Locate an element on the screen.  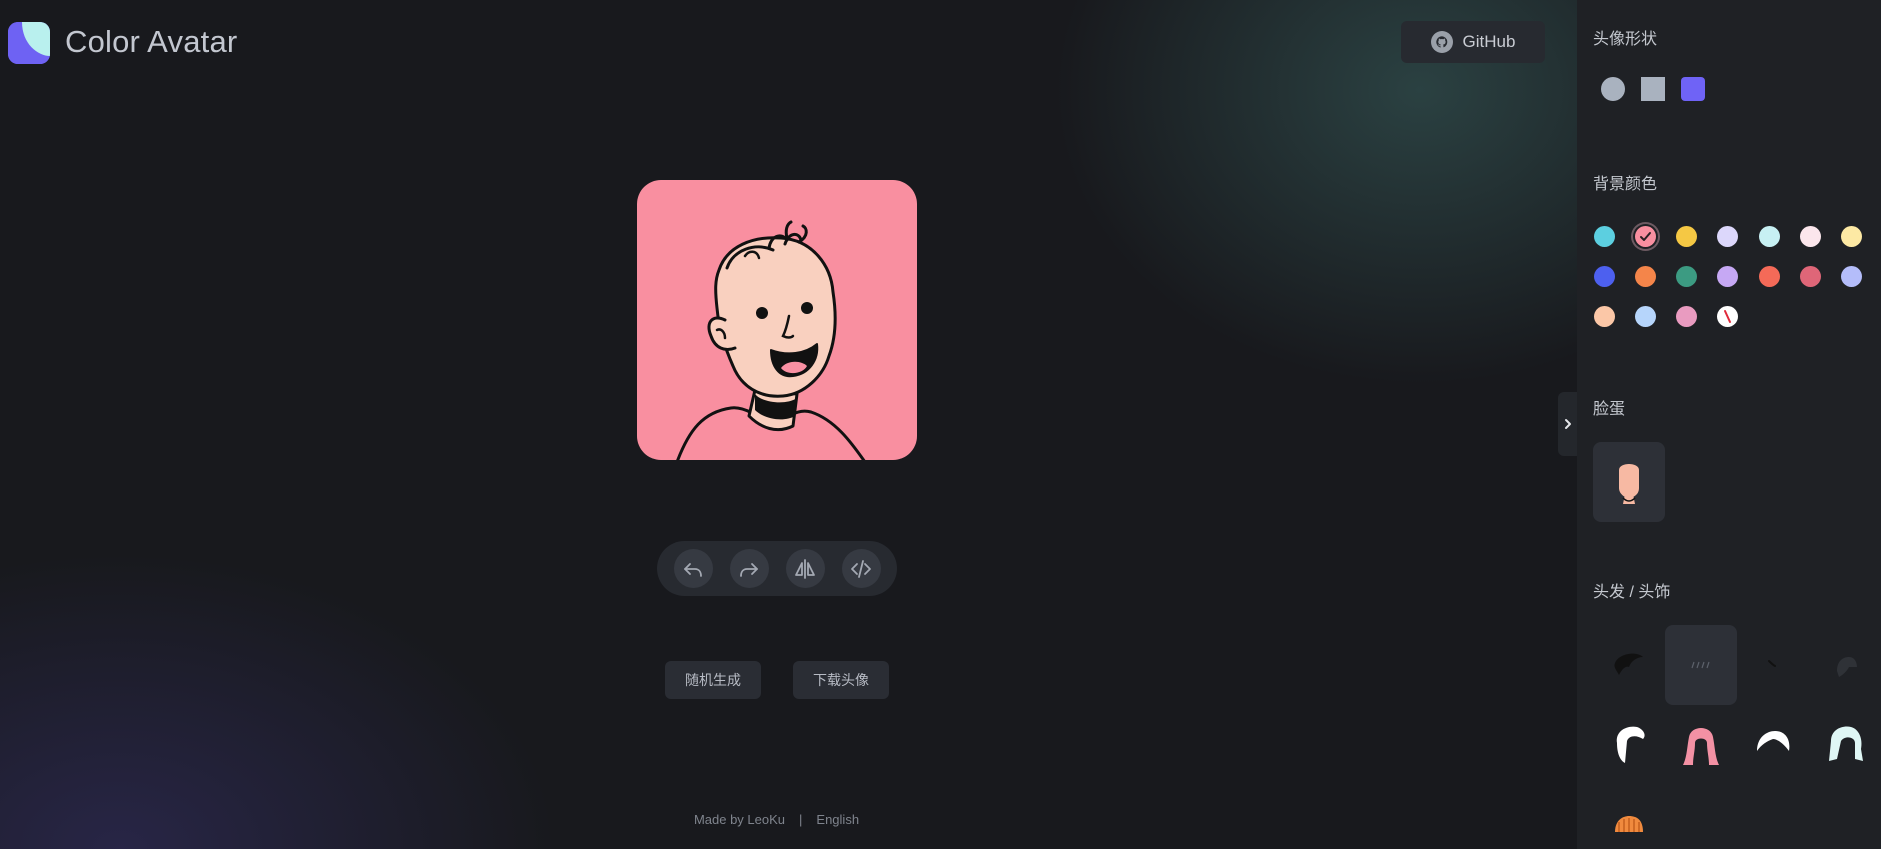
shape-square-option is located at coordinates (1653, 89).